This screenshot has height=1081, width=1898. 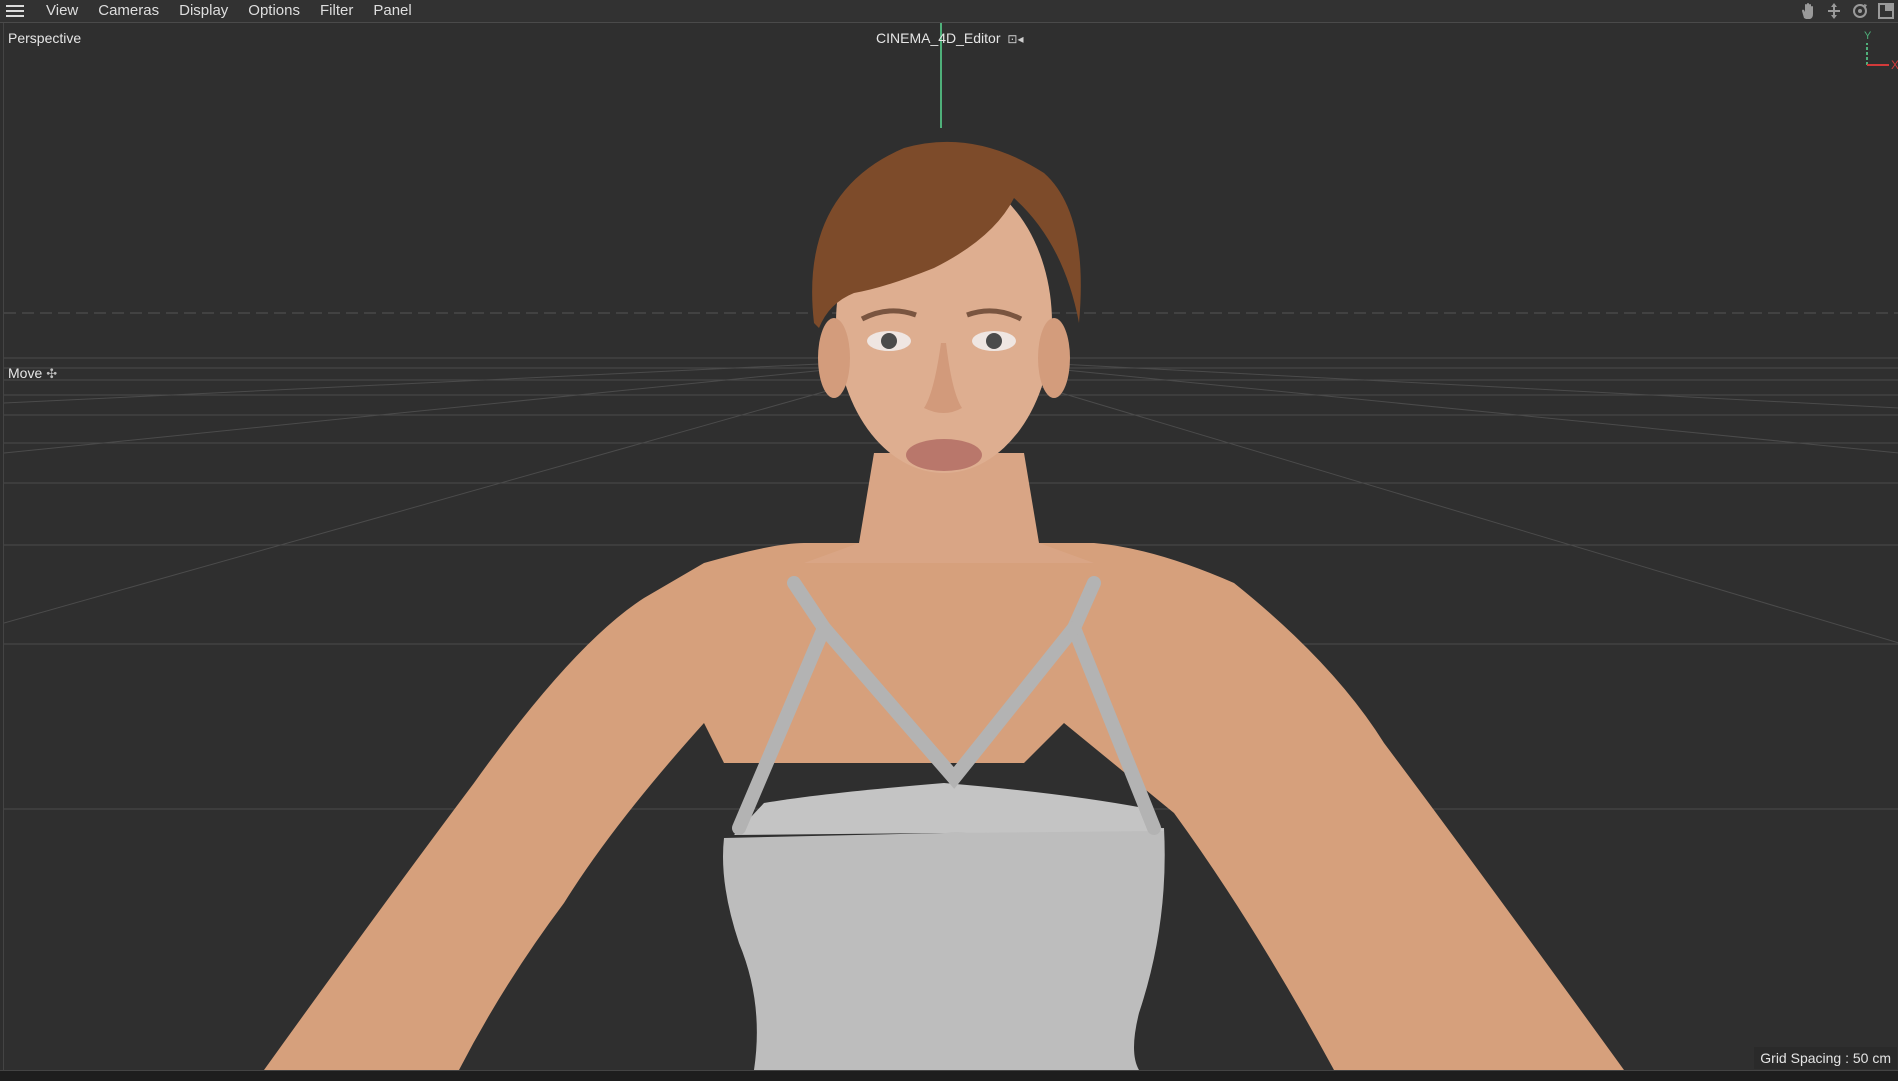 What do you see at coordinates (392, 11) in the screenshot?
I see `menu-panel: Panel` at bounding box center [392, 11].